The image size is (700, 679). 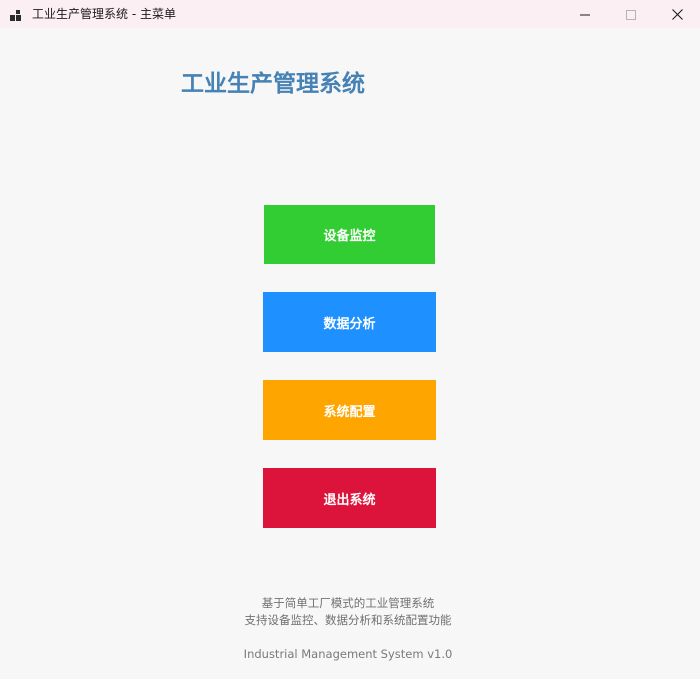 I want to click on system-config-button: 系统配置, so click(x=349, y=410).